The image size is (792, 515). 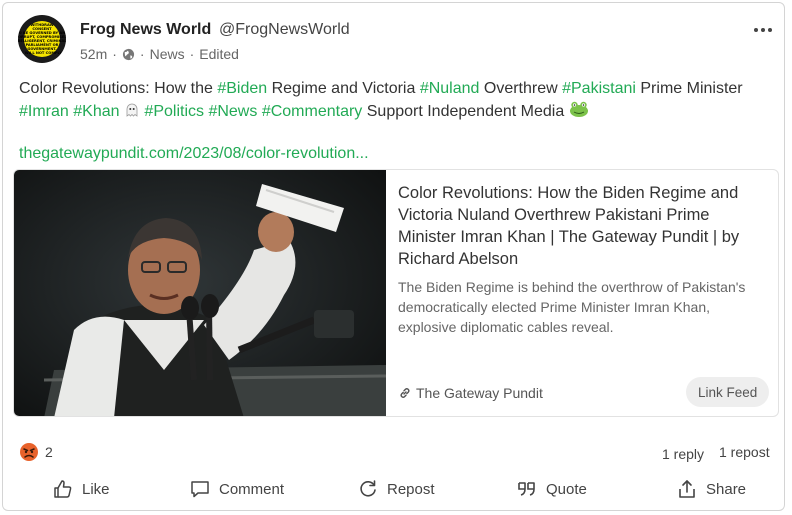 I want to click on hashtag-link: #Politics, so click(x=174, y=111).